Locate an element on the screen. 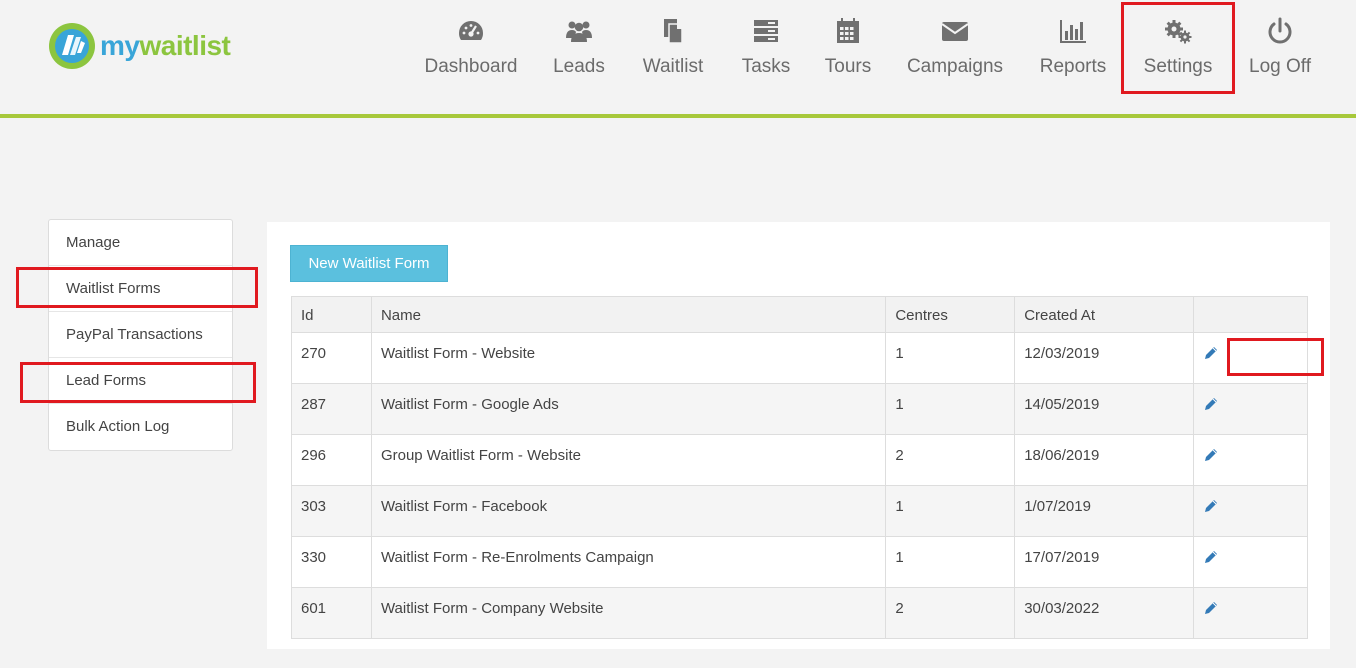 The image size is (1356, 668). cell-name: Waitlist Form - Website is located at coordinates (628, 358).